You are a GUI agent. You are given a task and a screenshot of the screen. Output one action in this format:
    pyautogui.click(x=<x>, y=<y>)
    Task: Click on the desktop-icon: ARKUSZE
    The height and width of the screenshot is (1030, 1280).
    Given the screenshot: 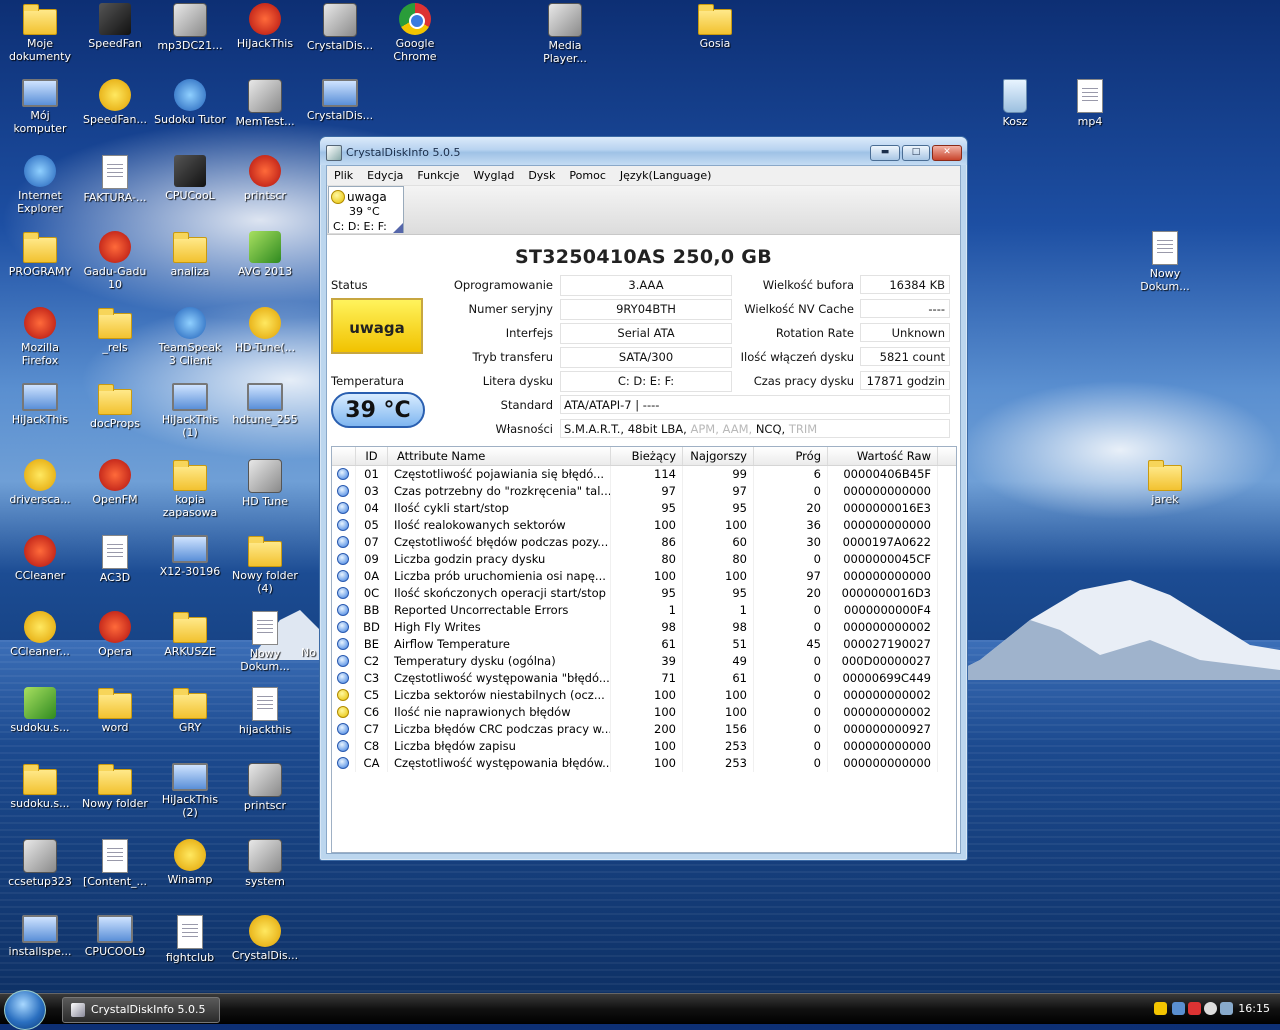 What is the action you would take?
    pyautogui.click(x=190, y=634)
    